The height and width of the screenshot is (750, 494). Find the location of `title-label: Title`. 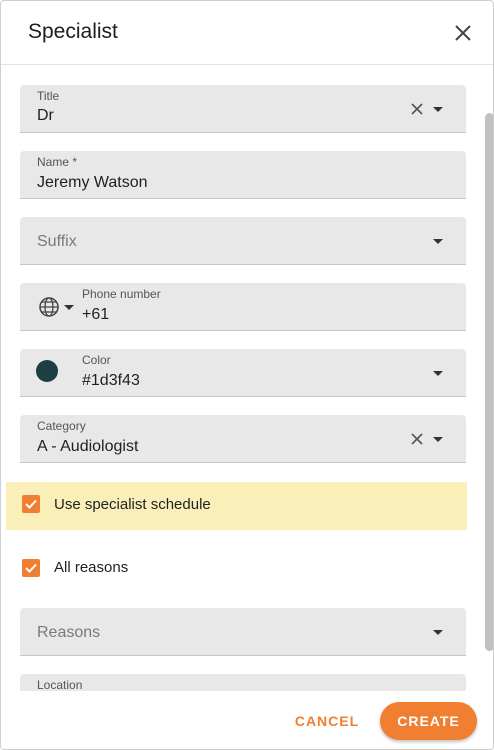

title-label: Title is located at coordinates (48, 96).